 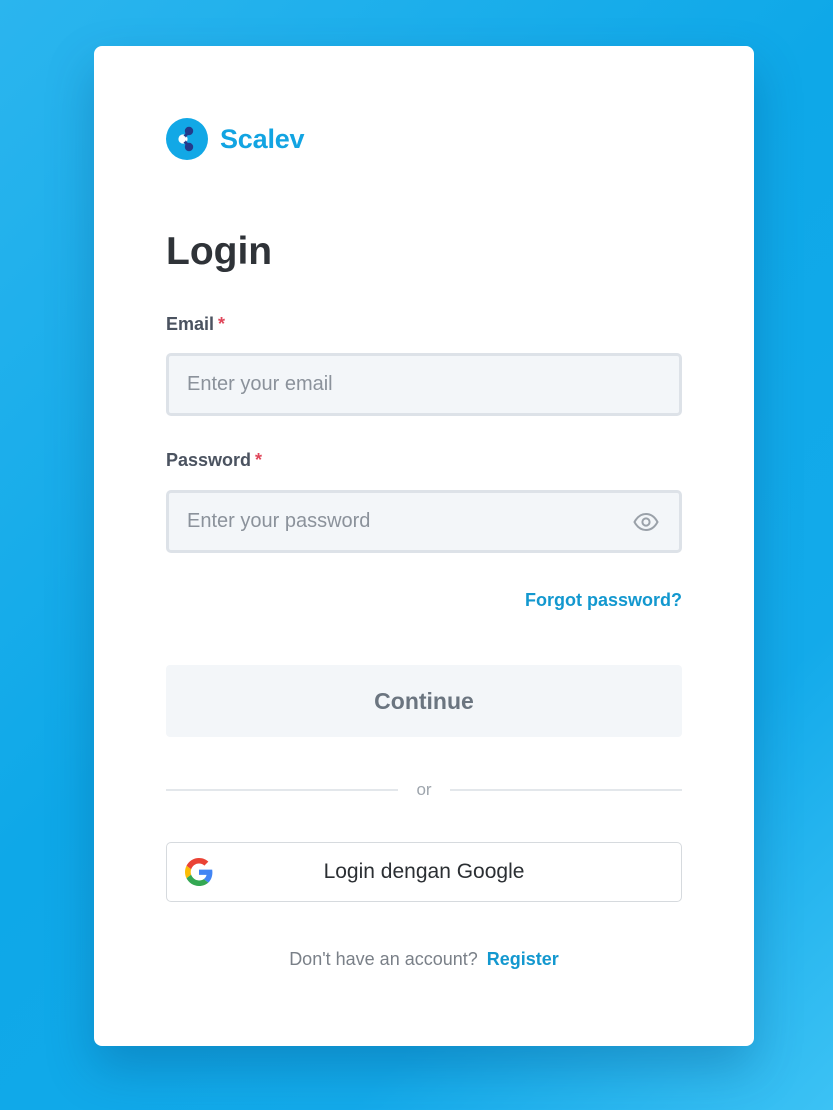 What do you see at coordinates (603, 600) in the screenshot?
I see `forgot-password-link: Forgot password?` at bounding box center [603, 600].